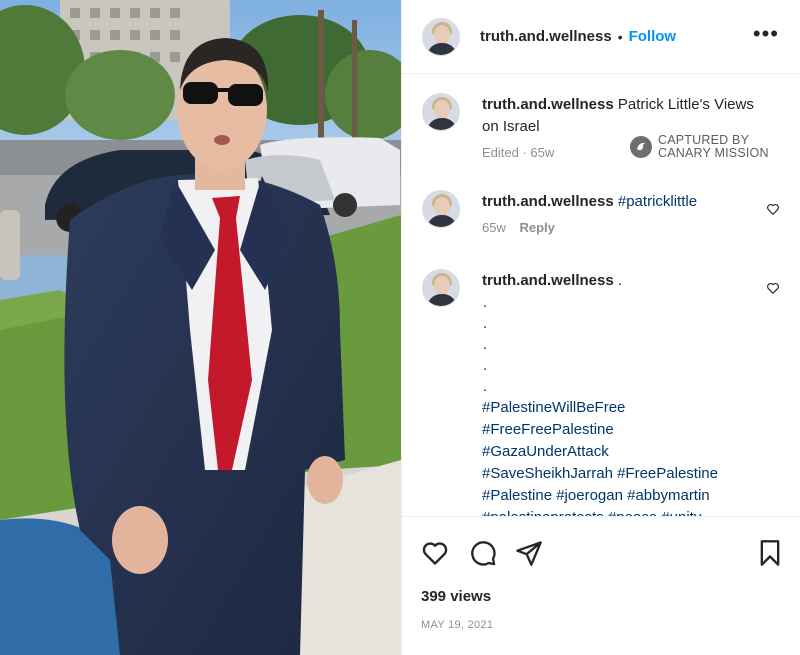  What do you see at coordinates (627, 430) in the screenshot?
I see `hashtag-line: #FreeFreePalestine` at bounding box center [627, 430].